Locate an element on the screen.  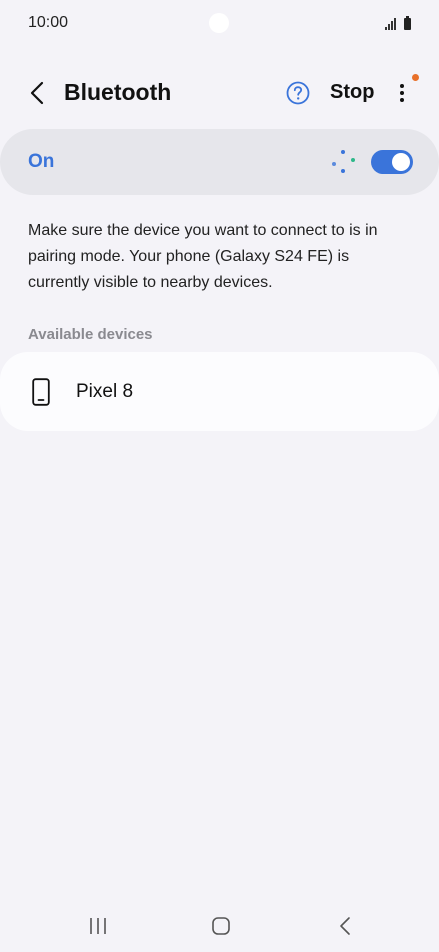
phone-icon is located at coordinates (41, 392).